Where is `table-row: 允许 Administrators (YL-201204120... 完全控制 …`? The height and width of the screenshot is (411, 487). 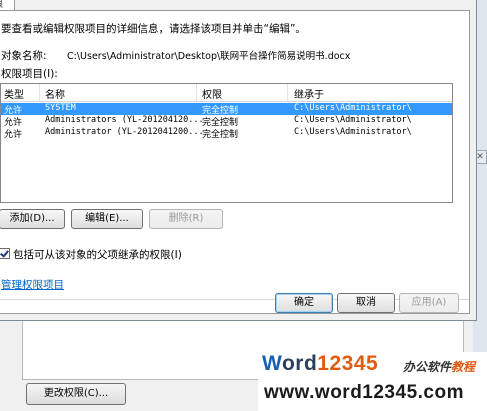
table-row: 允许 Administrators (YL-201204120... 完全控制 … is located at coordinates (226, 121).